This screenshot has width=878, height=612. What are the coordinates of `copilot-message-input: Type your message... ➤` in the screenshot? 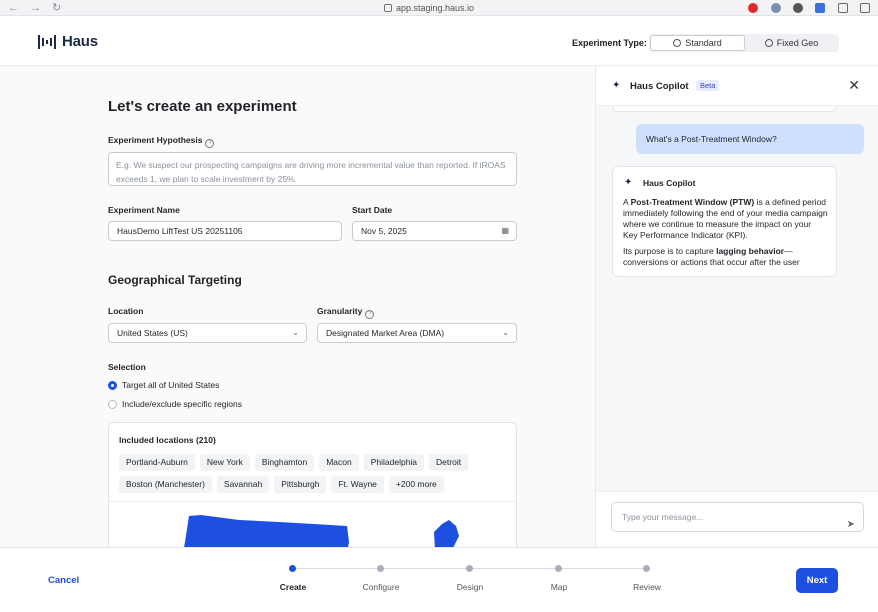 It's located at (737, 517).